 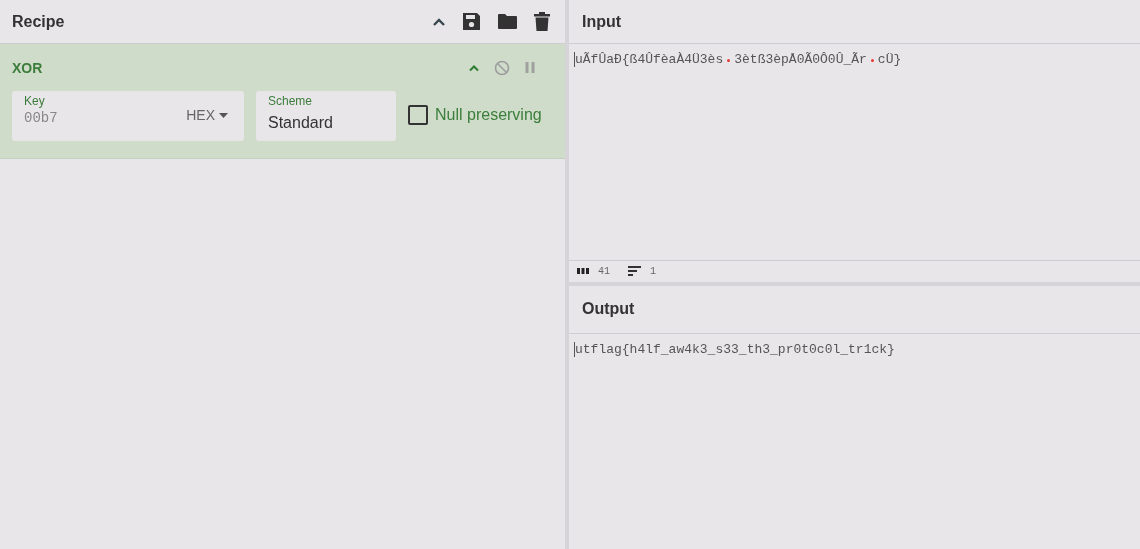 I want to click on save-icon, so click(x=471, y=21).